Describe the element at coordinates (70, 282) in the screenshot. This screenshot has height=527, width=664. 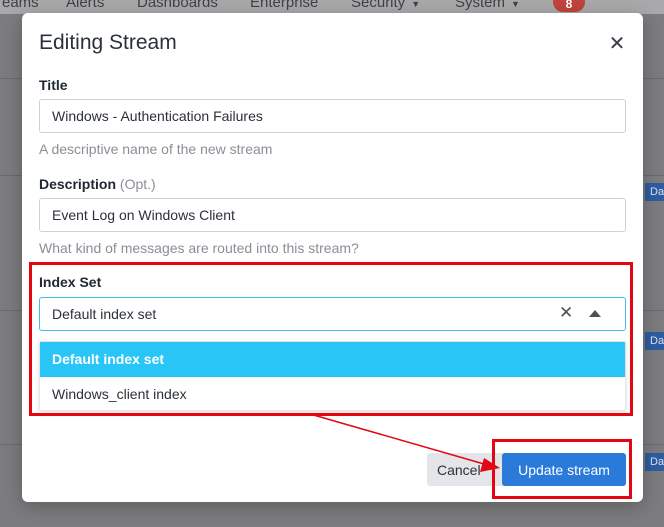
I see `index-set-label: Index Set` at that location.